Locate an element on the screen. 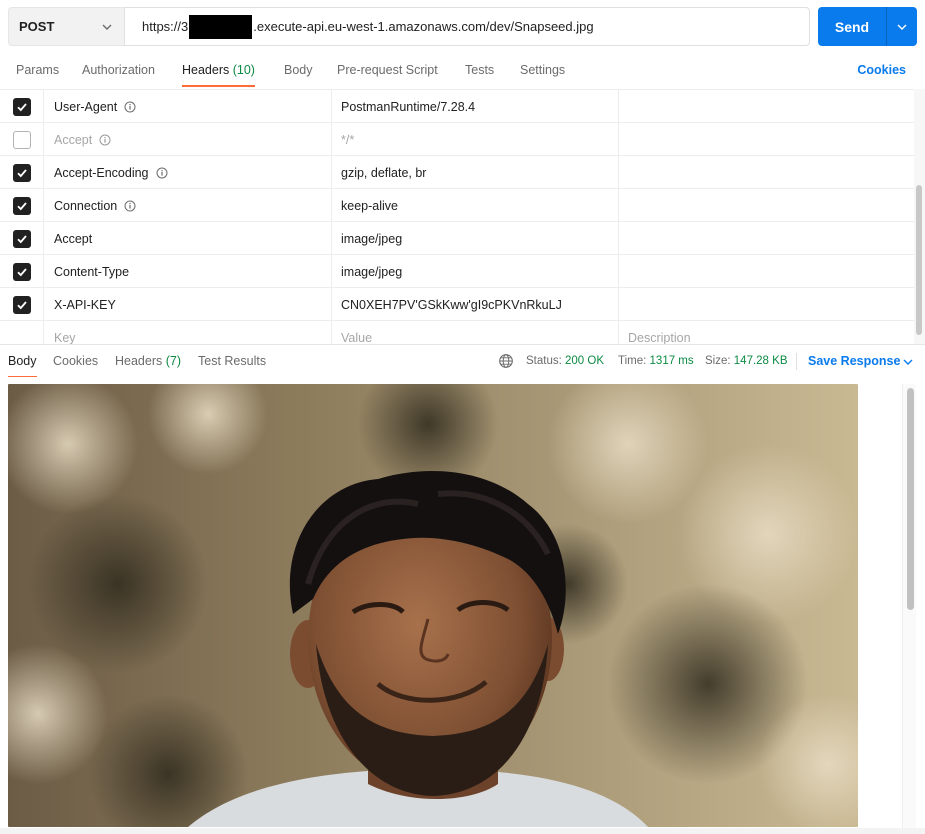  header-value-cell: PostmanRuntime/7.28.4 is located at coordinates (475, 106).